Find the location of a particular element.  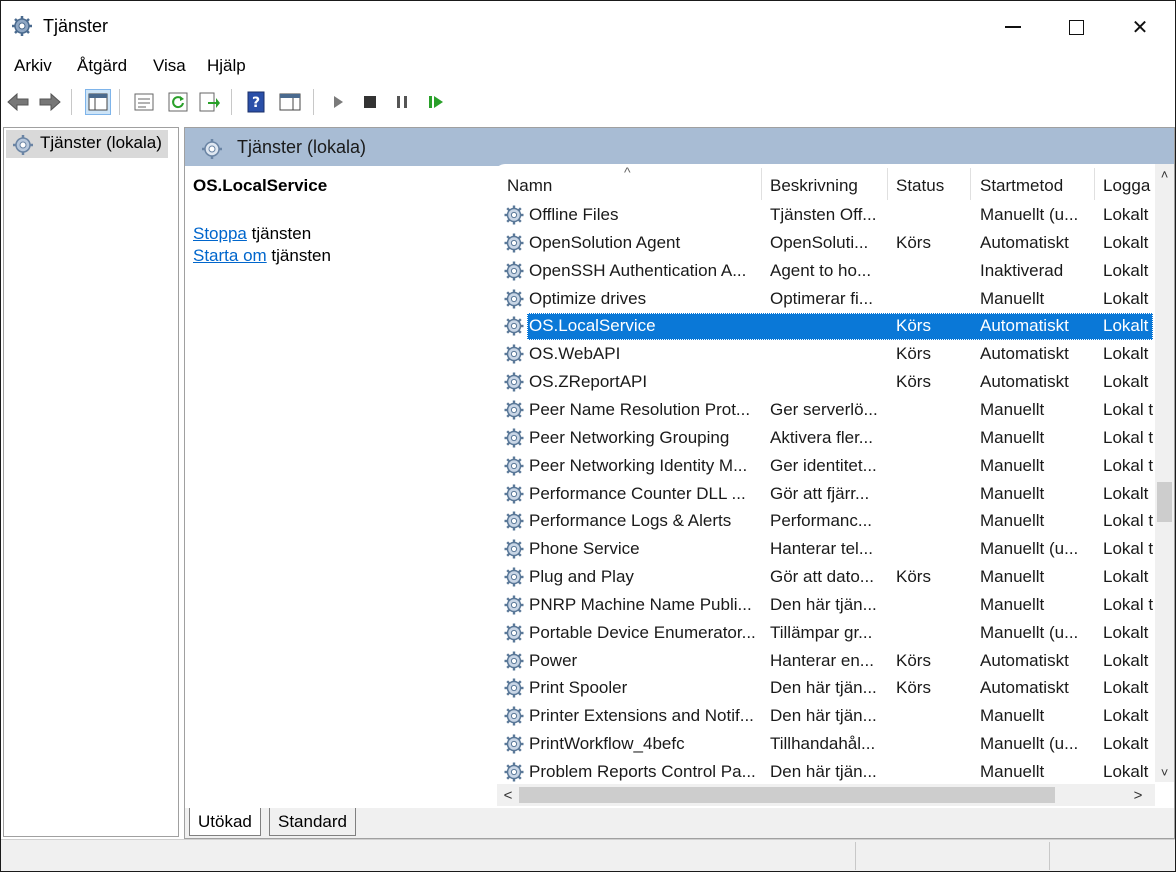

tab-standard: Standard is located at coordinates (312, 822).